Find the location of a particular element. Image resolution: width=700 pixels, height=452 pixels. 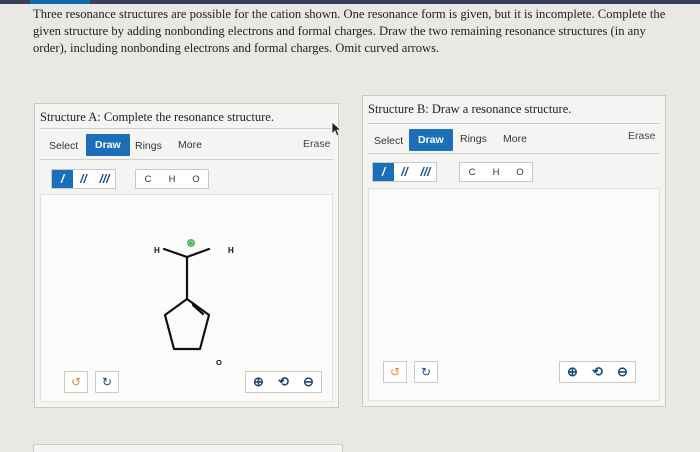

bond-h-left is located at coordinates (175, 253).